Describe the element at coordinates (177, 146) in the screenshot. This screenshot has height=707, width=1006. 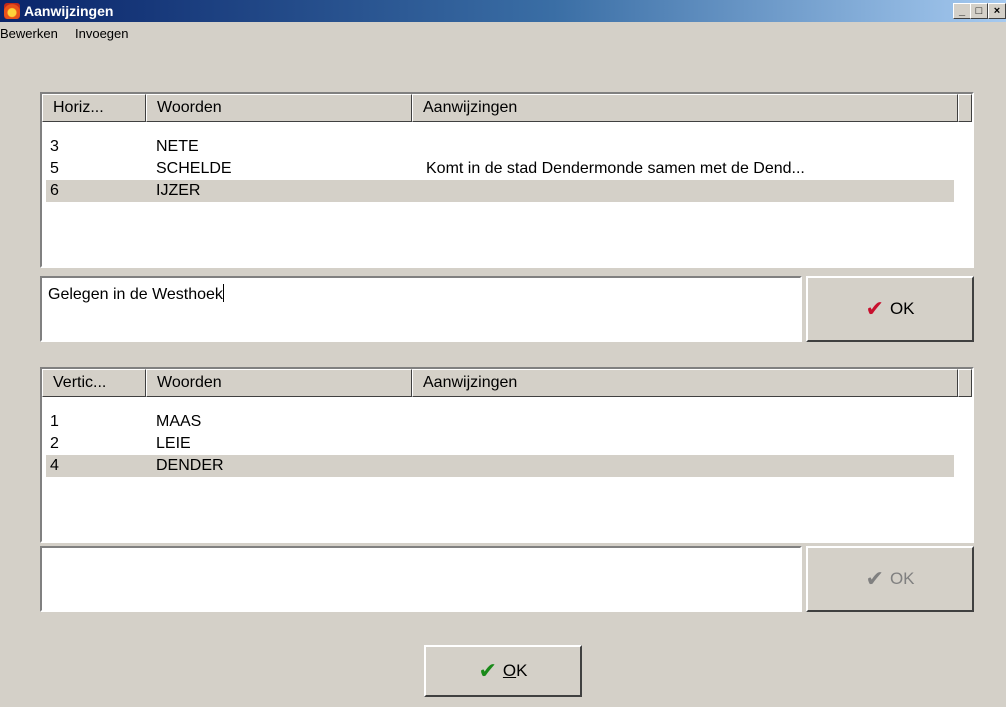
I see `row-word: NETE` at that location.